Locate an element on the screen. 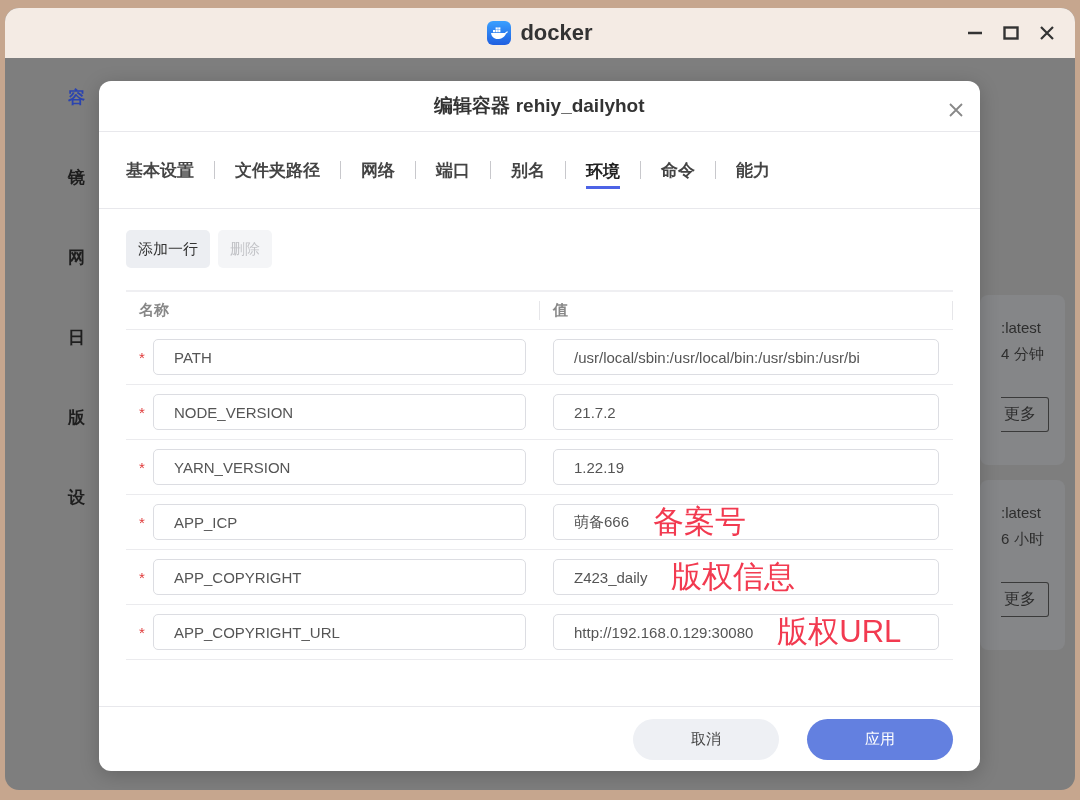 The width and height of the screenshot is (1080, 800). input-field: APP_COPYRIGHT is located at coordinates (339, 577).